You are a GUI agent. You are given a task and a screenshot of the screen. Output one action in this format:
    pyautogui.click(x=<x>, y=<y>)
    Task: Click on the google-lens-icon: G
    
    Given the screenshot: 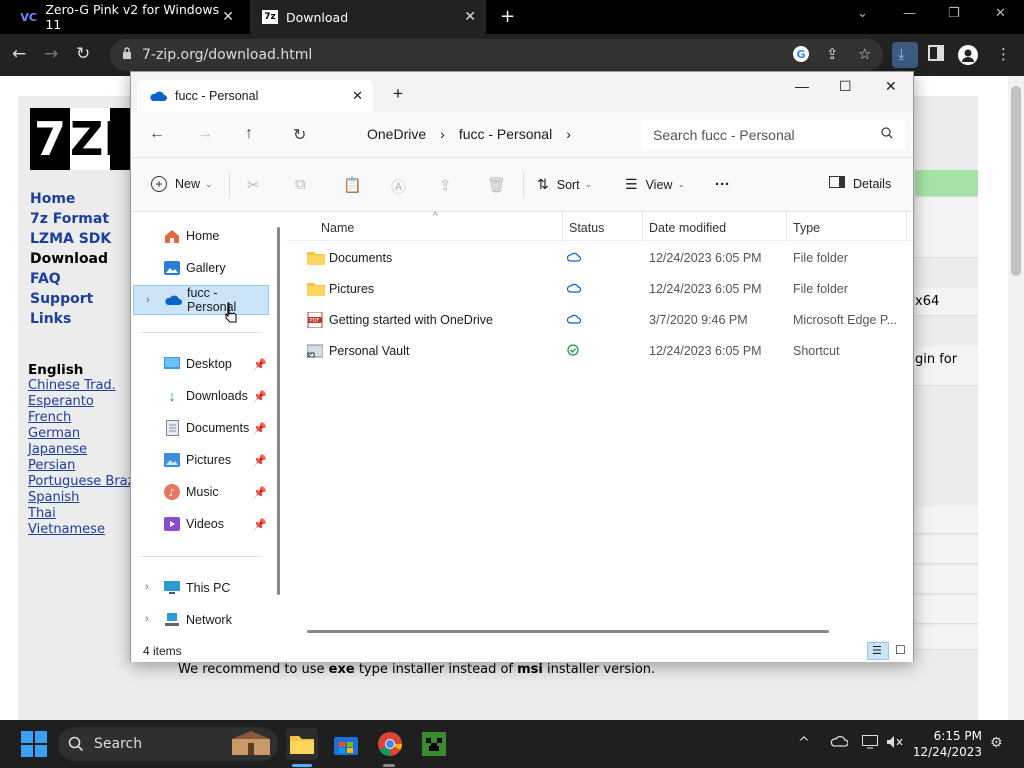 What is the action you would take?
    pyautogui.click(x=802, y=55)
    